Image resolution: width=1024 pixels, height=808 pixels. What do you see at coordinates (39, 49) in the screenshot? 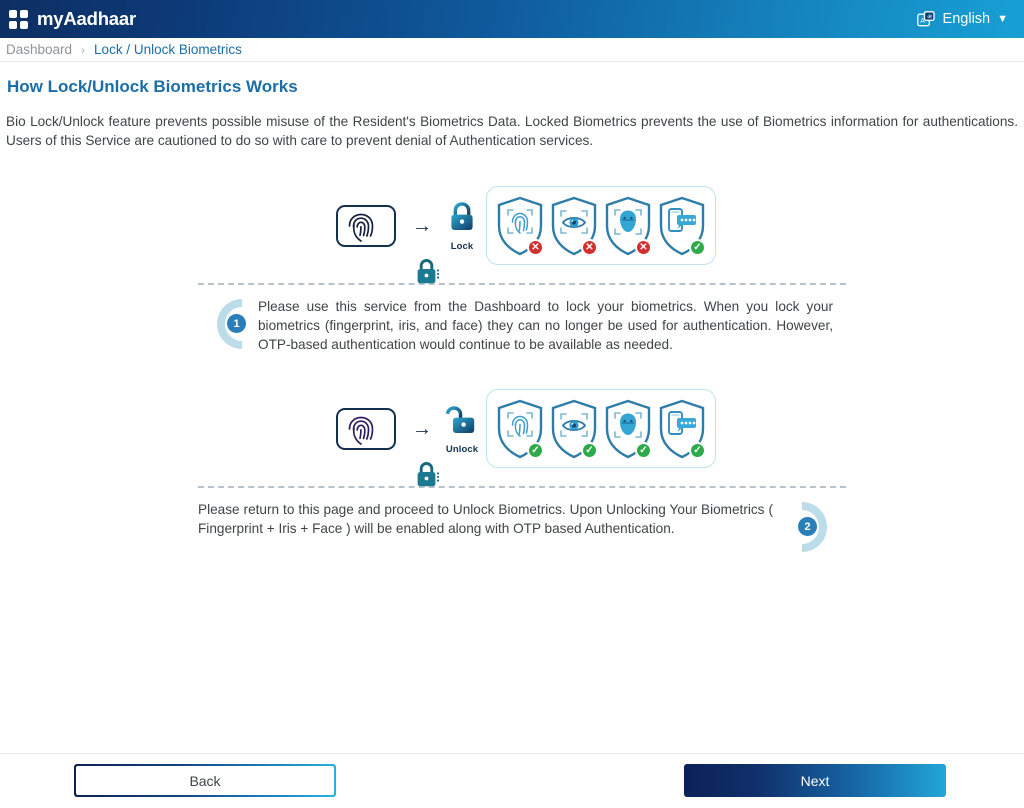
I see `breadcrumb-dashboard: Dashboard` at bounding box center [39, 49].